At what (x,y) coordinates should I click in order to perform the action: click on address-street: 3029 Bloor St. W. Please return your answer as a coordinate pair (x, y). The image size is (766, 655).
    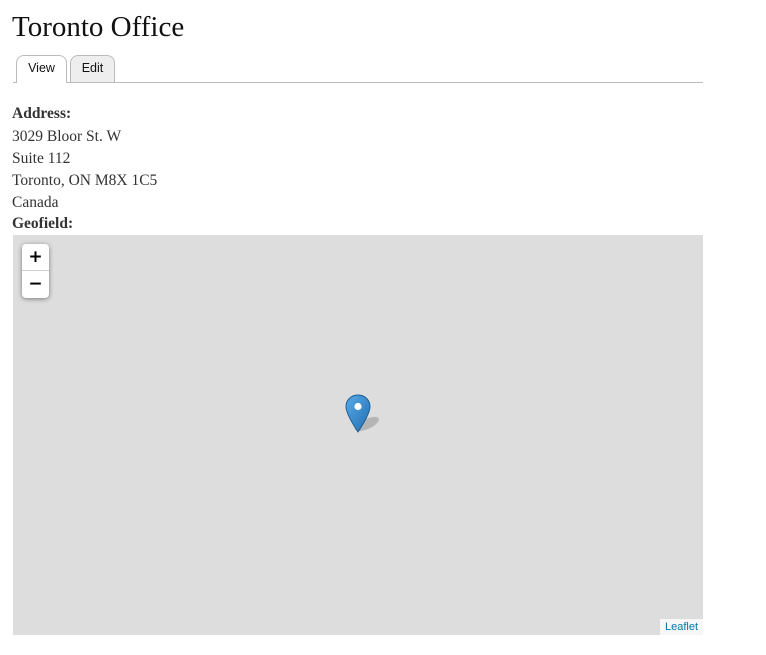
    Looking at the image, I should click on (67, 136).